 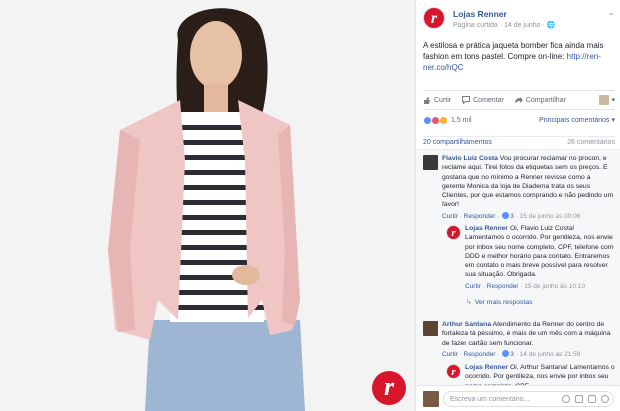 What do you see at coordinates (550, 354) in the screenshot?
I see `comment-time: 14 de junho às 21:59` at bounding box center [550, 354].